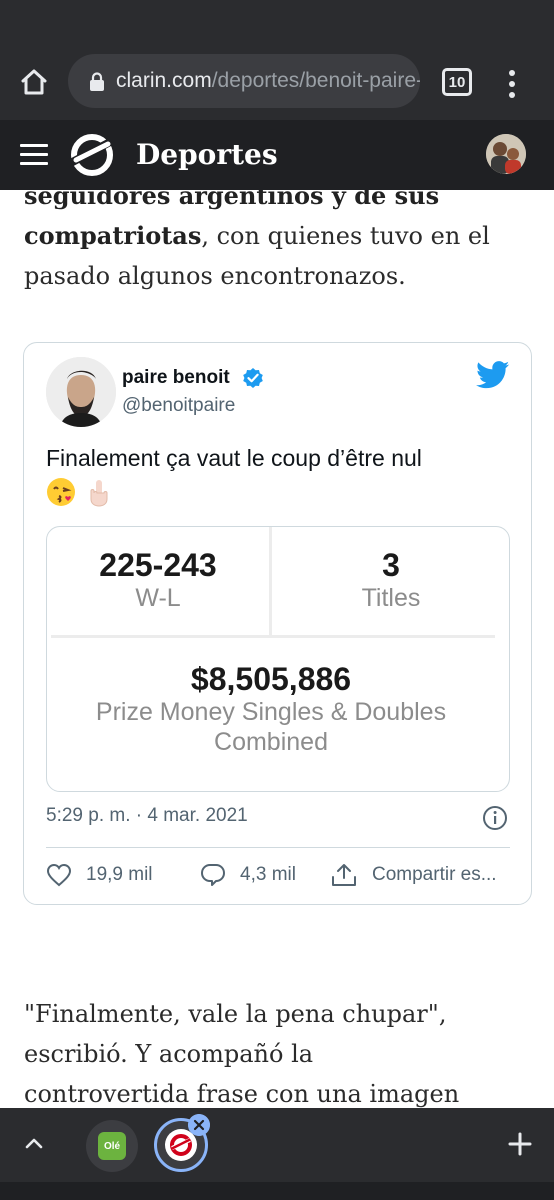 The height and width of the screenshot is (1200, 554). Describe the element at coordinates (493, 375) in the screenshot. I see `twitter-bird-icon` at that location.